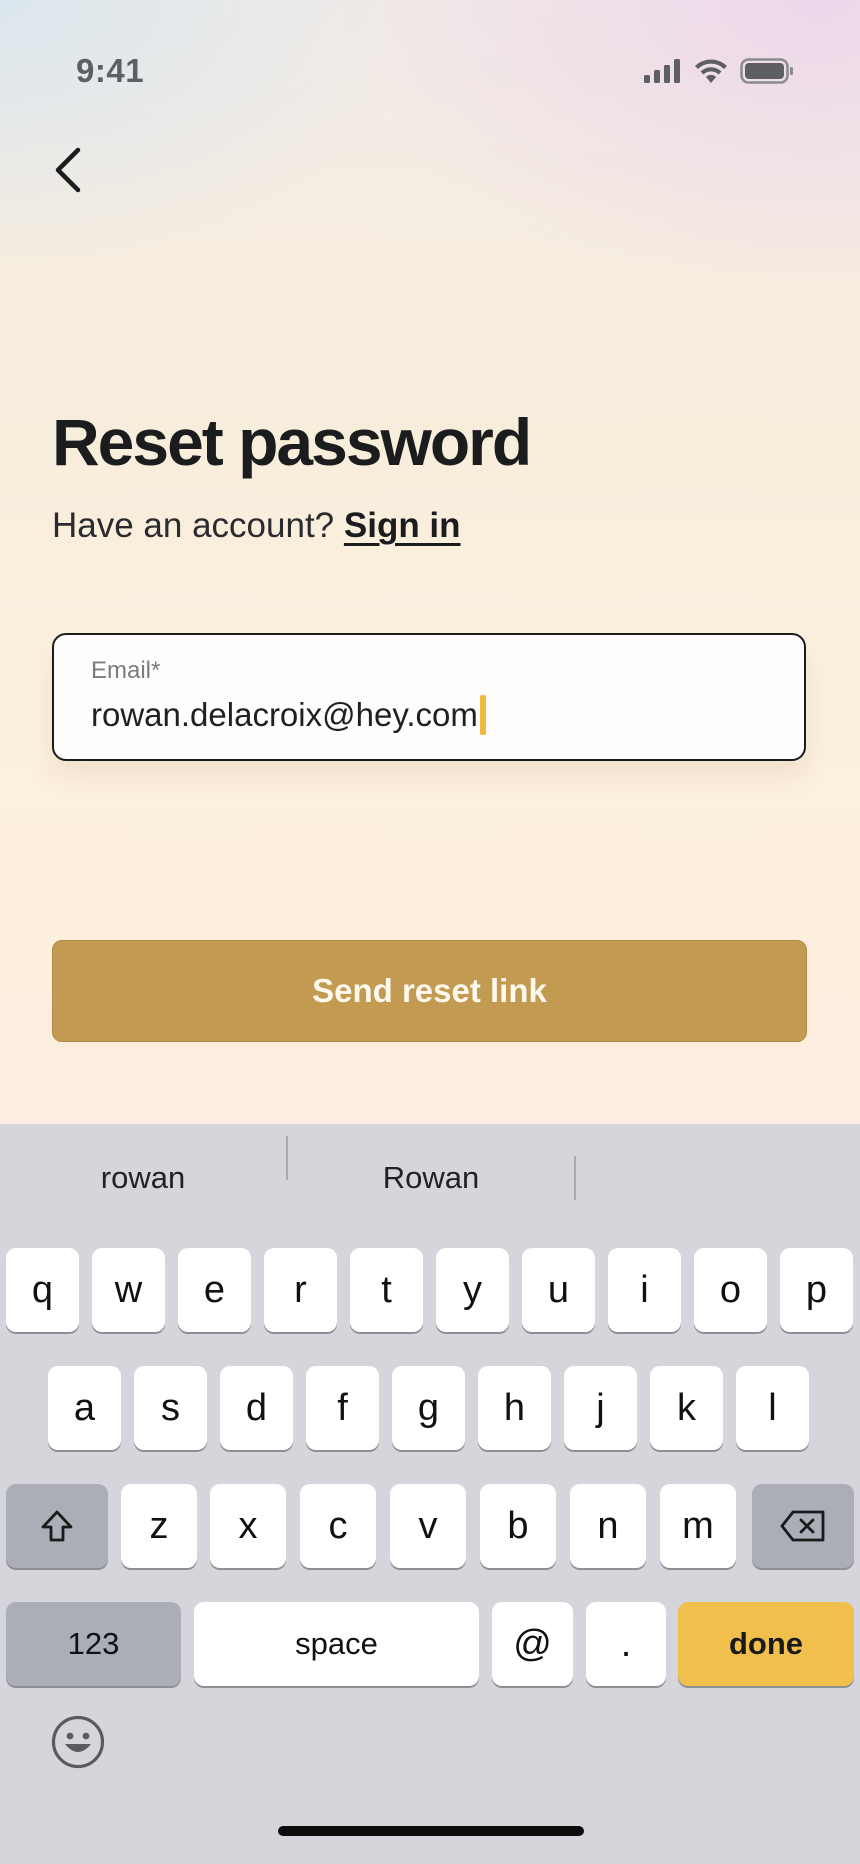 The height and width of the screenshot is (1864, 860). I want to click on email-field: Email* rowan.delacroix@hey.com, so click(429, 697).